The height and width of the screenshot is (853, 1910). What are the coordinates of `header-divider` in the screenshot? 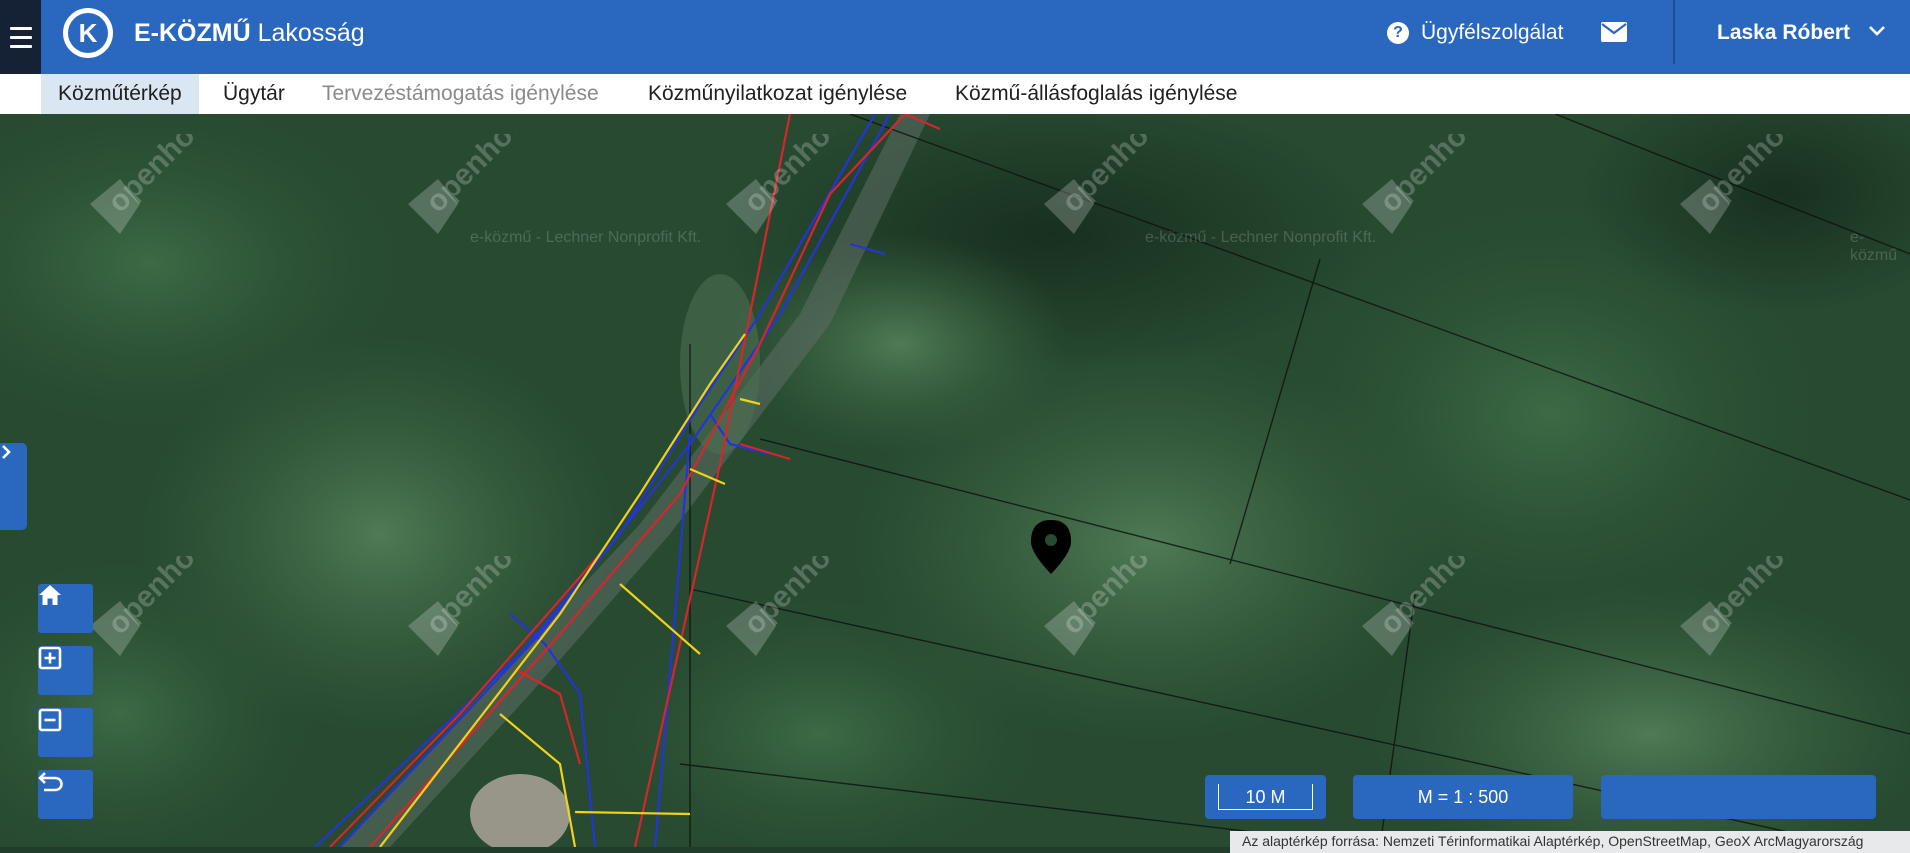 It's located at (1674, 32).